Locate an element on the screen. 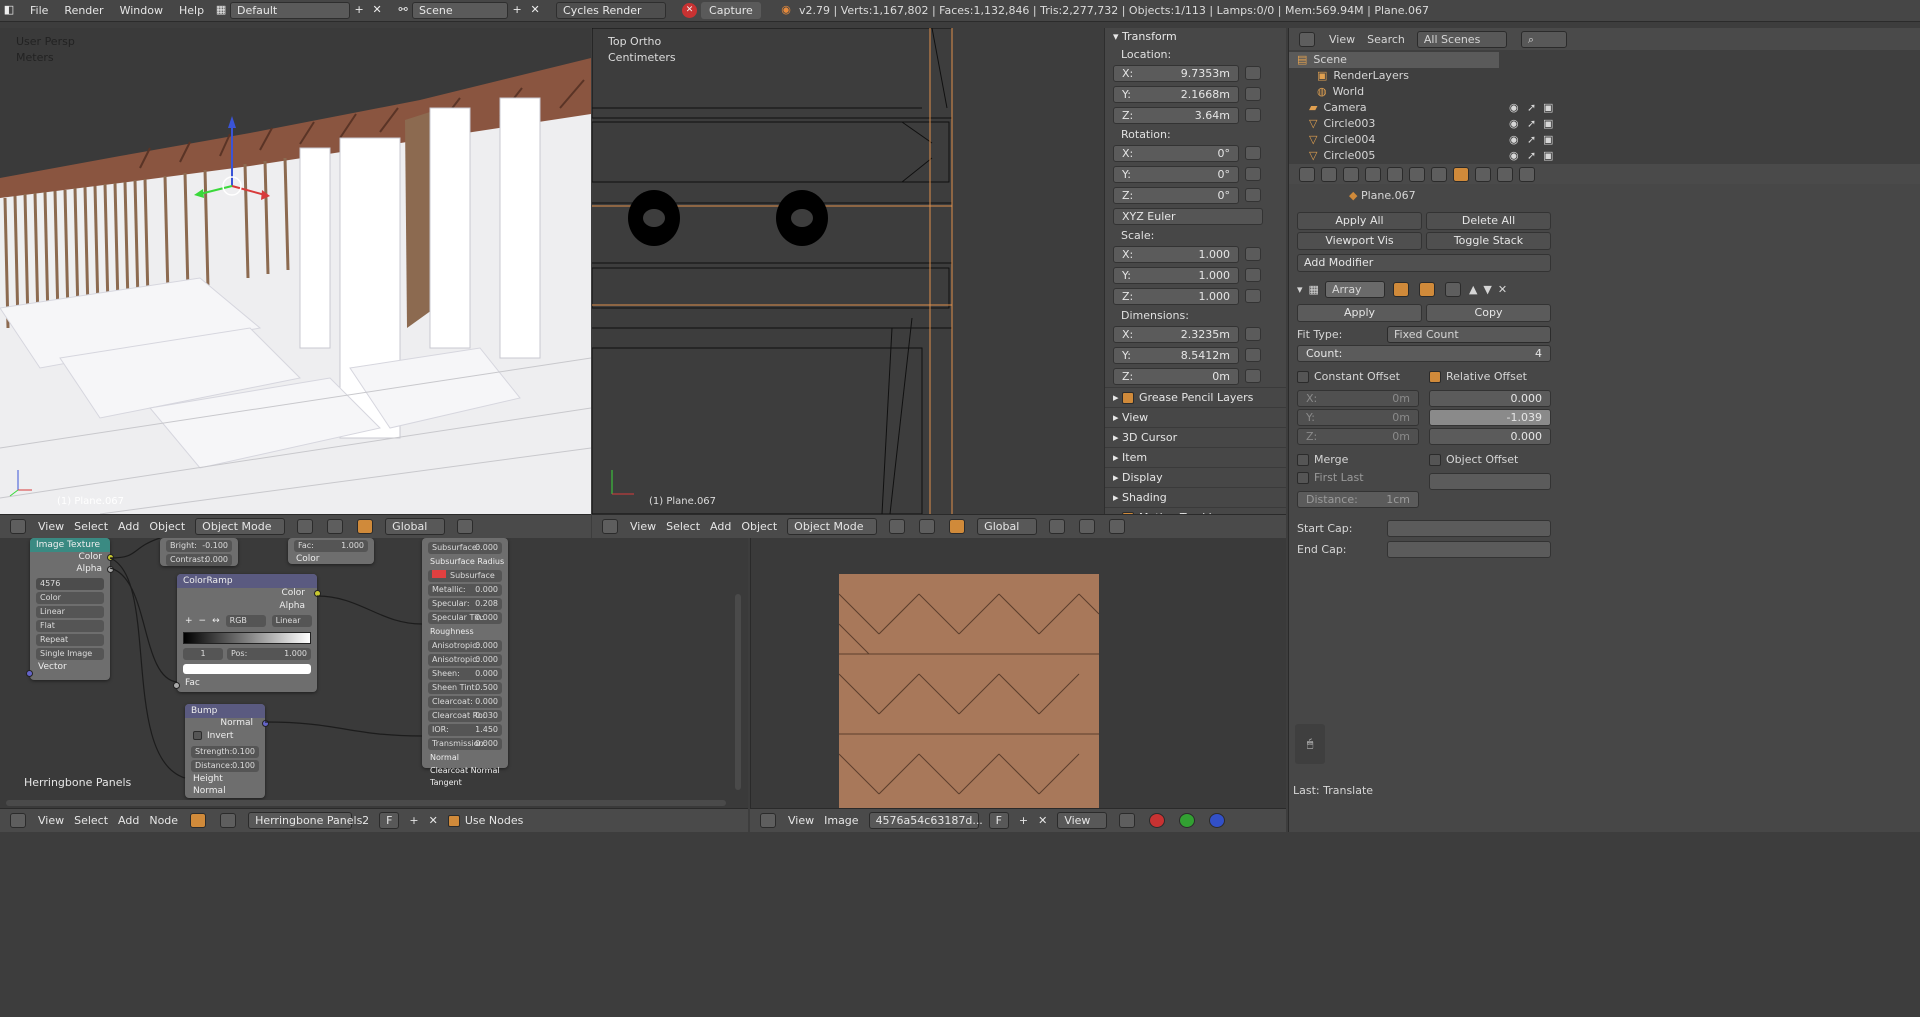 The image size is (1920, 1017). search-field: ⌕ is located at coordinates (1543, 39).